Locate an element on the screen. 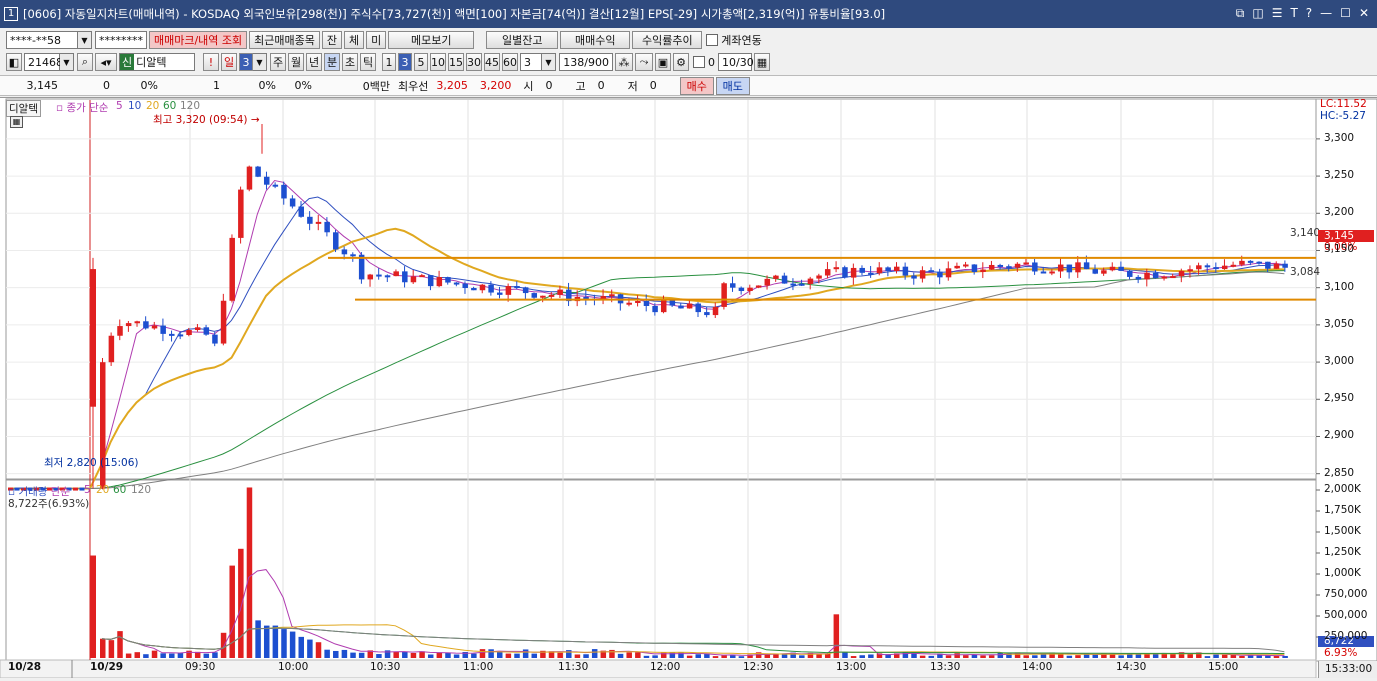 The height and width of the screenshot is (681, 1377). buy-button: 매수 is located at coordinates (696, 85).